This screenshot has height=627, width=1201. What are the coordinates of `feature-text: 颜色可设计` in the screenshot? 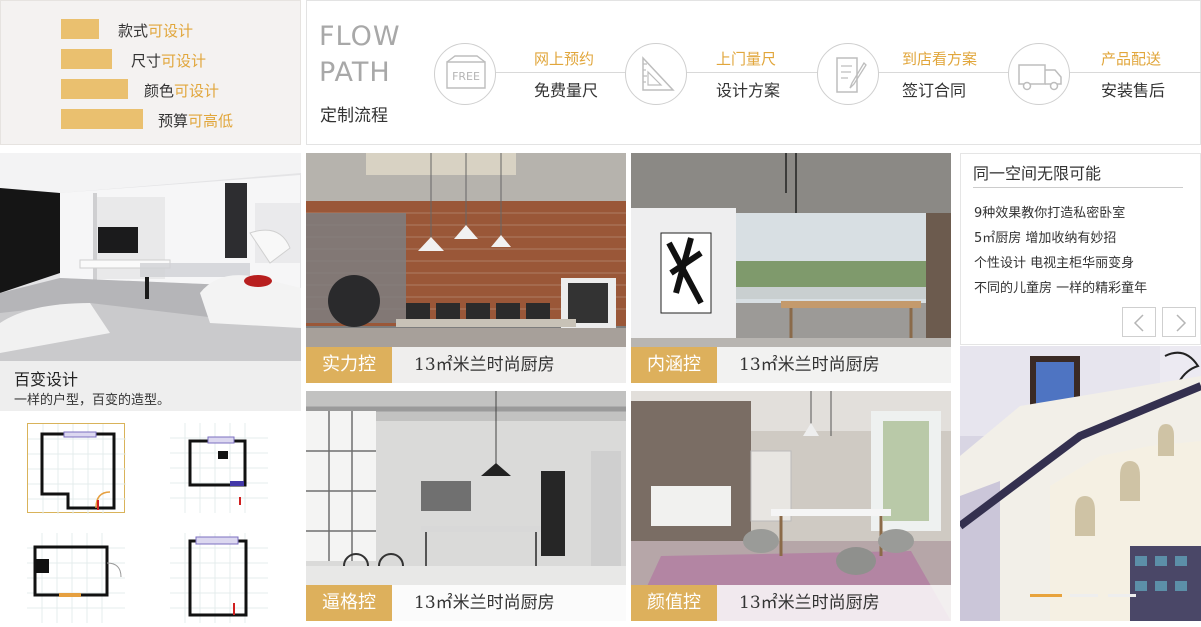 It's located at (181, 90).